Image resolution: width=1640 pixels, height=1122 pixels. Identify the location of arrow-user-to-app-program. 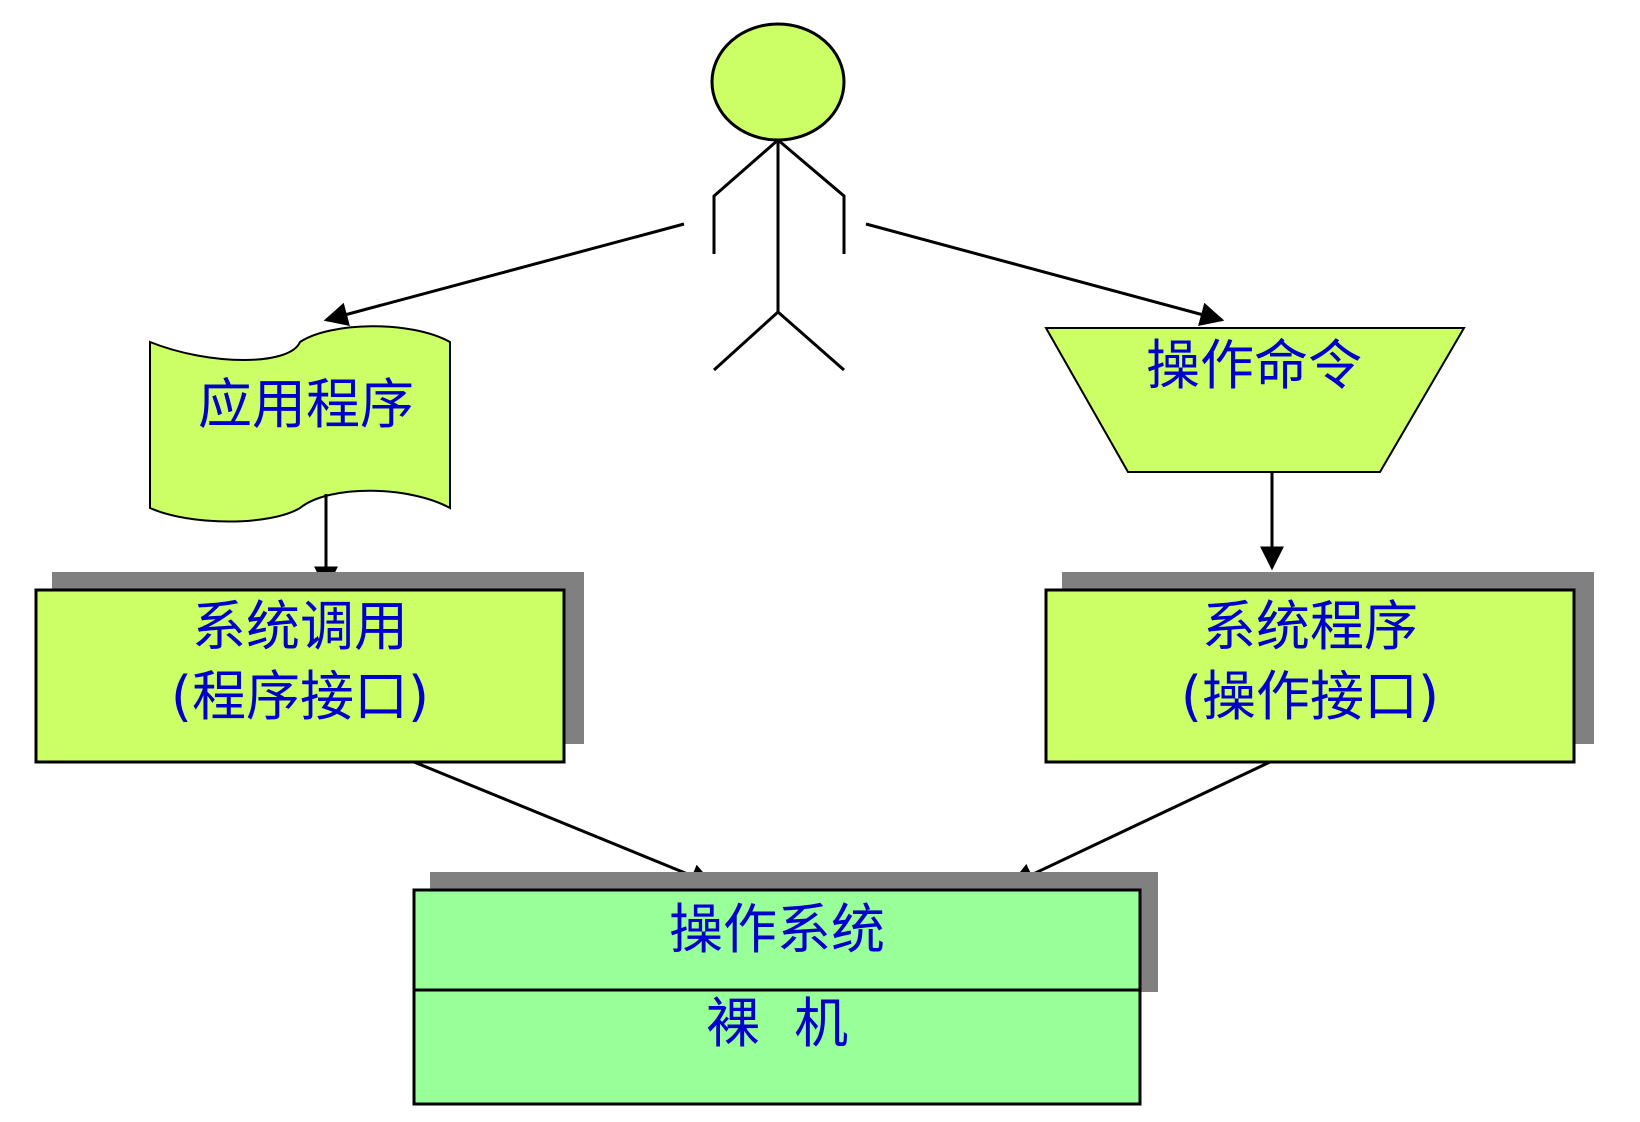
(504, 274).